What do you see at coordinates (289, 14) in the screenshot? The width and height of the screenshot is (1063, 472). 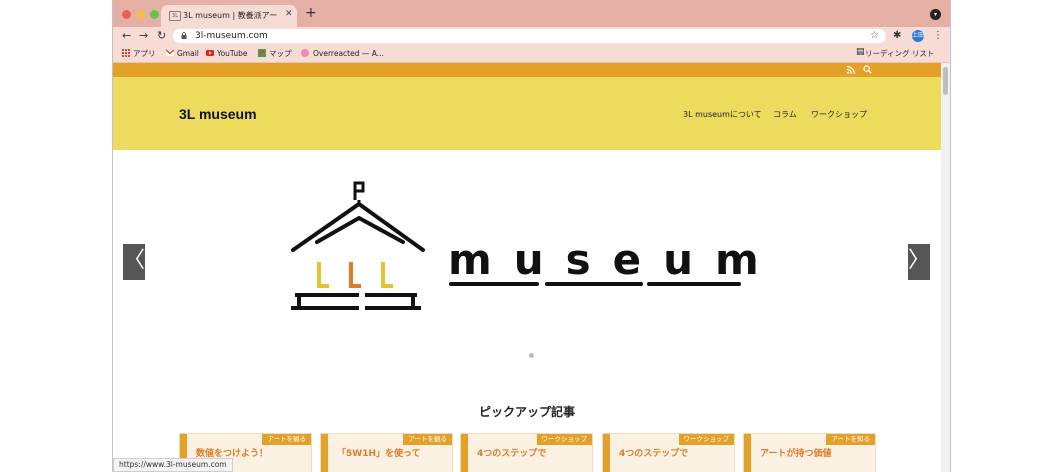 I see `tab-close-icon: ✕` at bounding box center [289, 14].